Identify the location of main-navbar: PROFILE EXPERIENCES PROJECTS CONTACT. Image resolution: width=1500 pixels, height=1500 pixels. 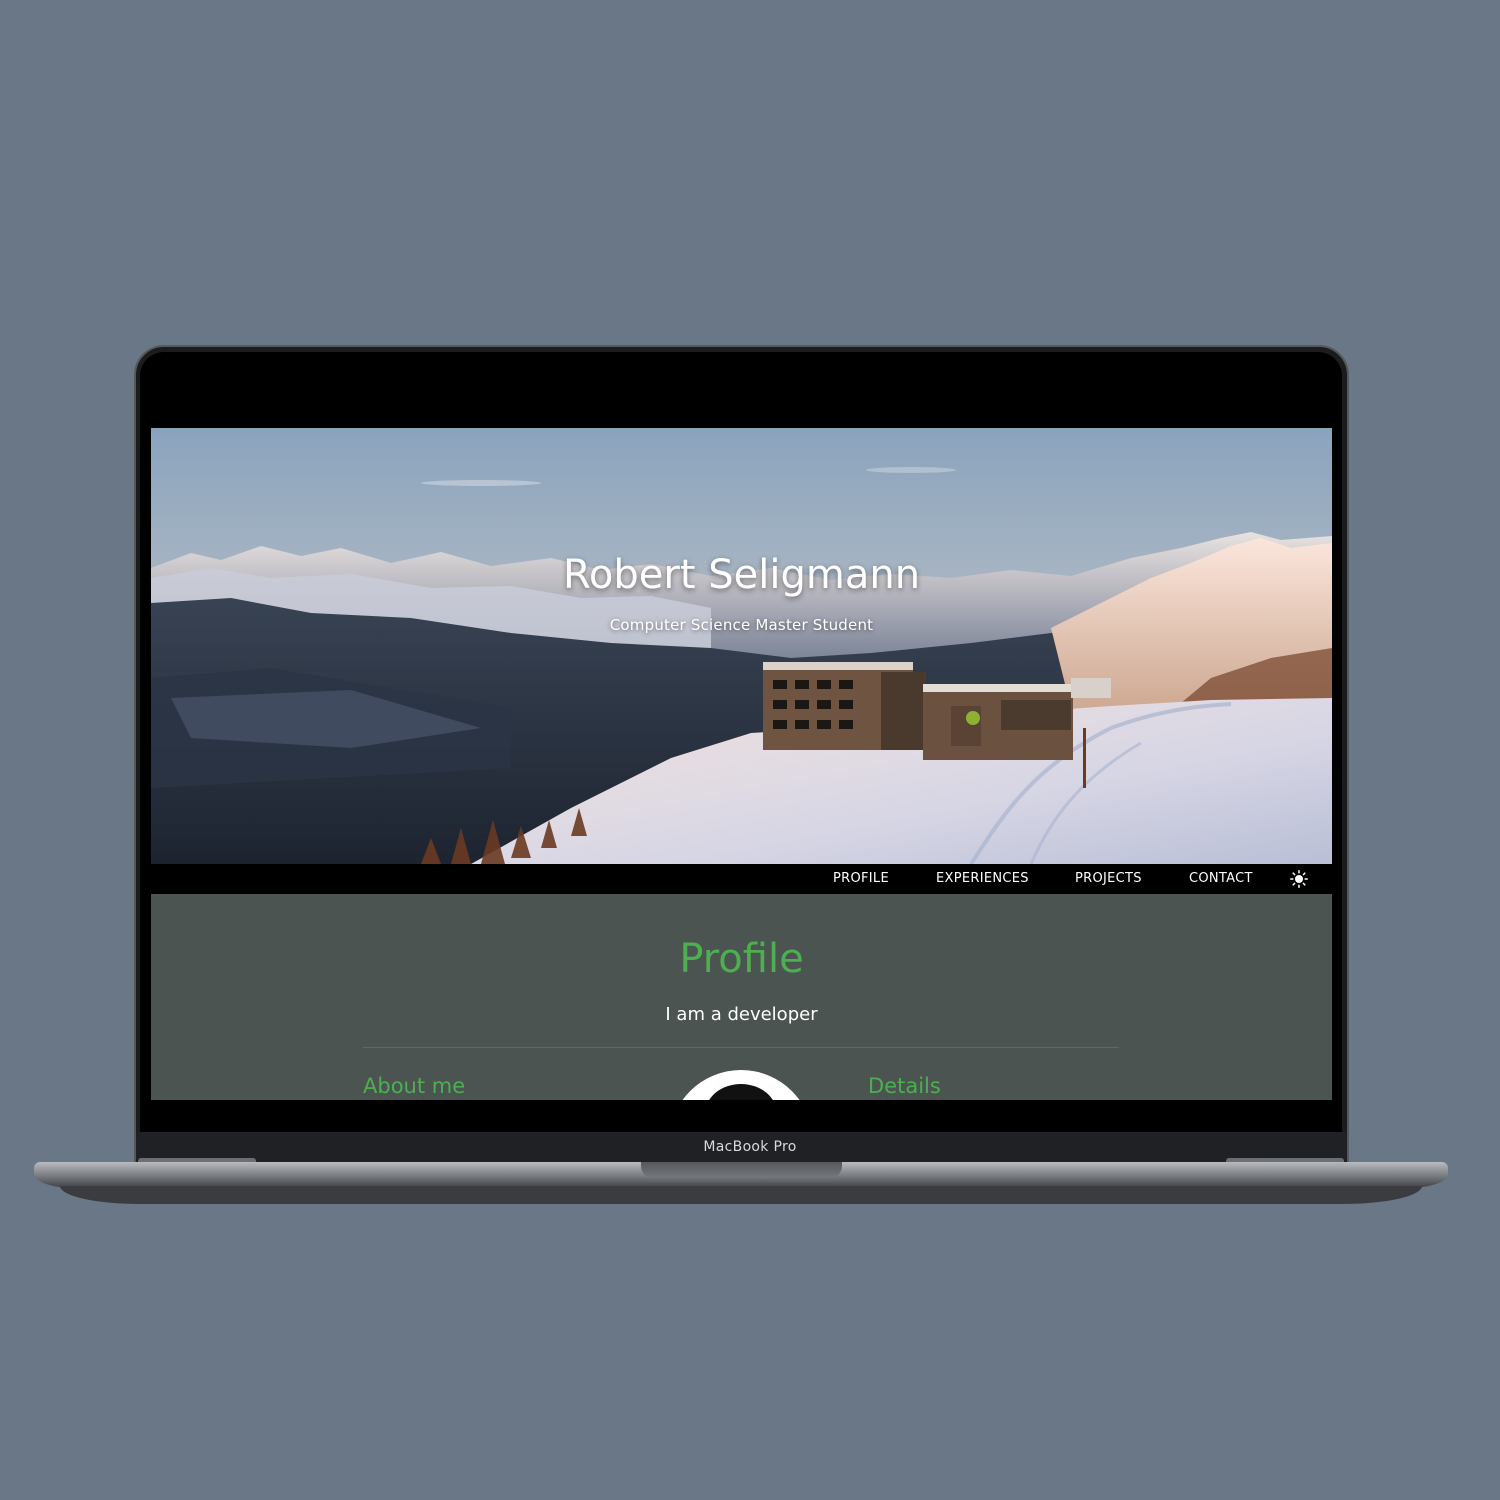
(741, 879).